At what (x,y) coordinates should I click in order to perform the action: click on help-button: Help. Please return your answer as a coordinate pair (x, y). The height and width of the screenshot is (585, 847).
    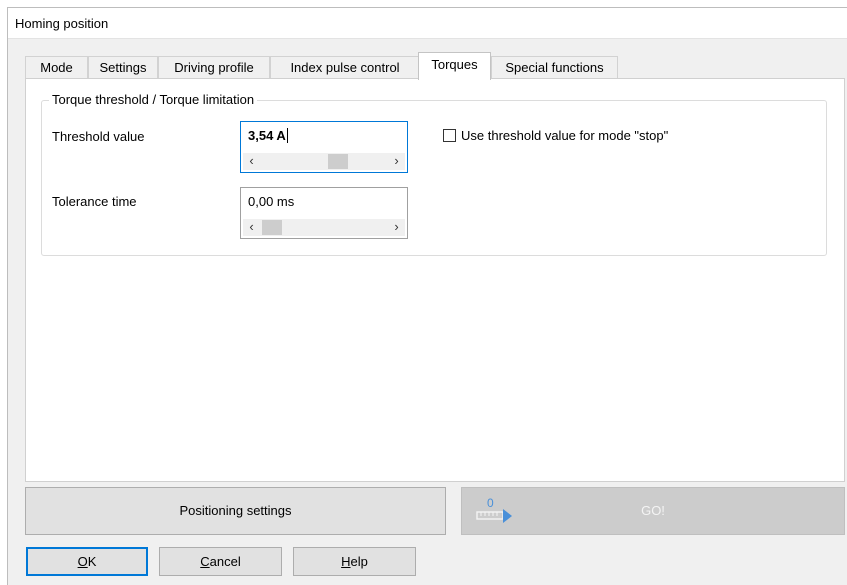
    Looking at the image, I should click on (354, 561).